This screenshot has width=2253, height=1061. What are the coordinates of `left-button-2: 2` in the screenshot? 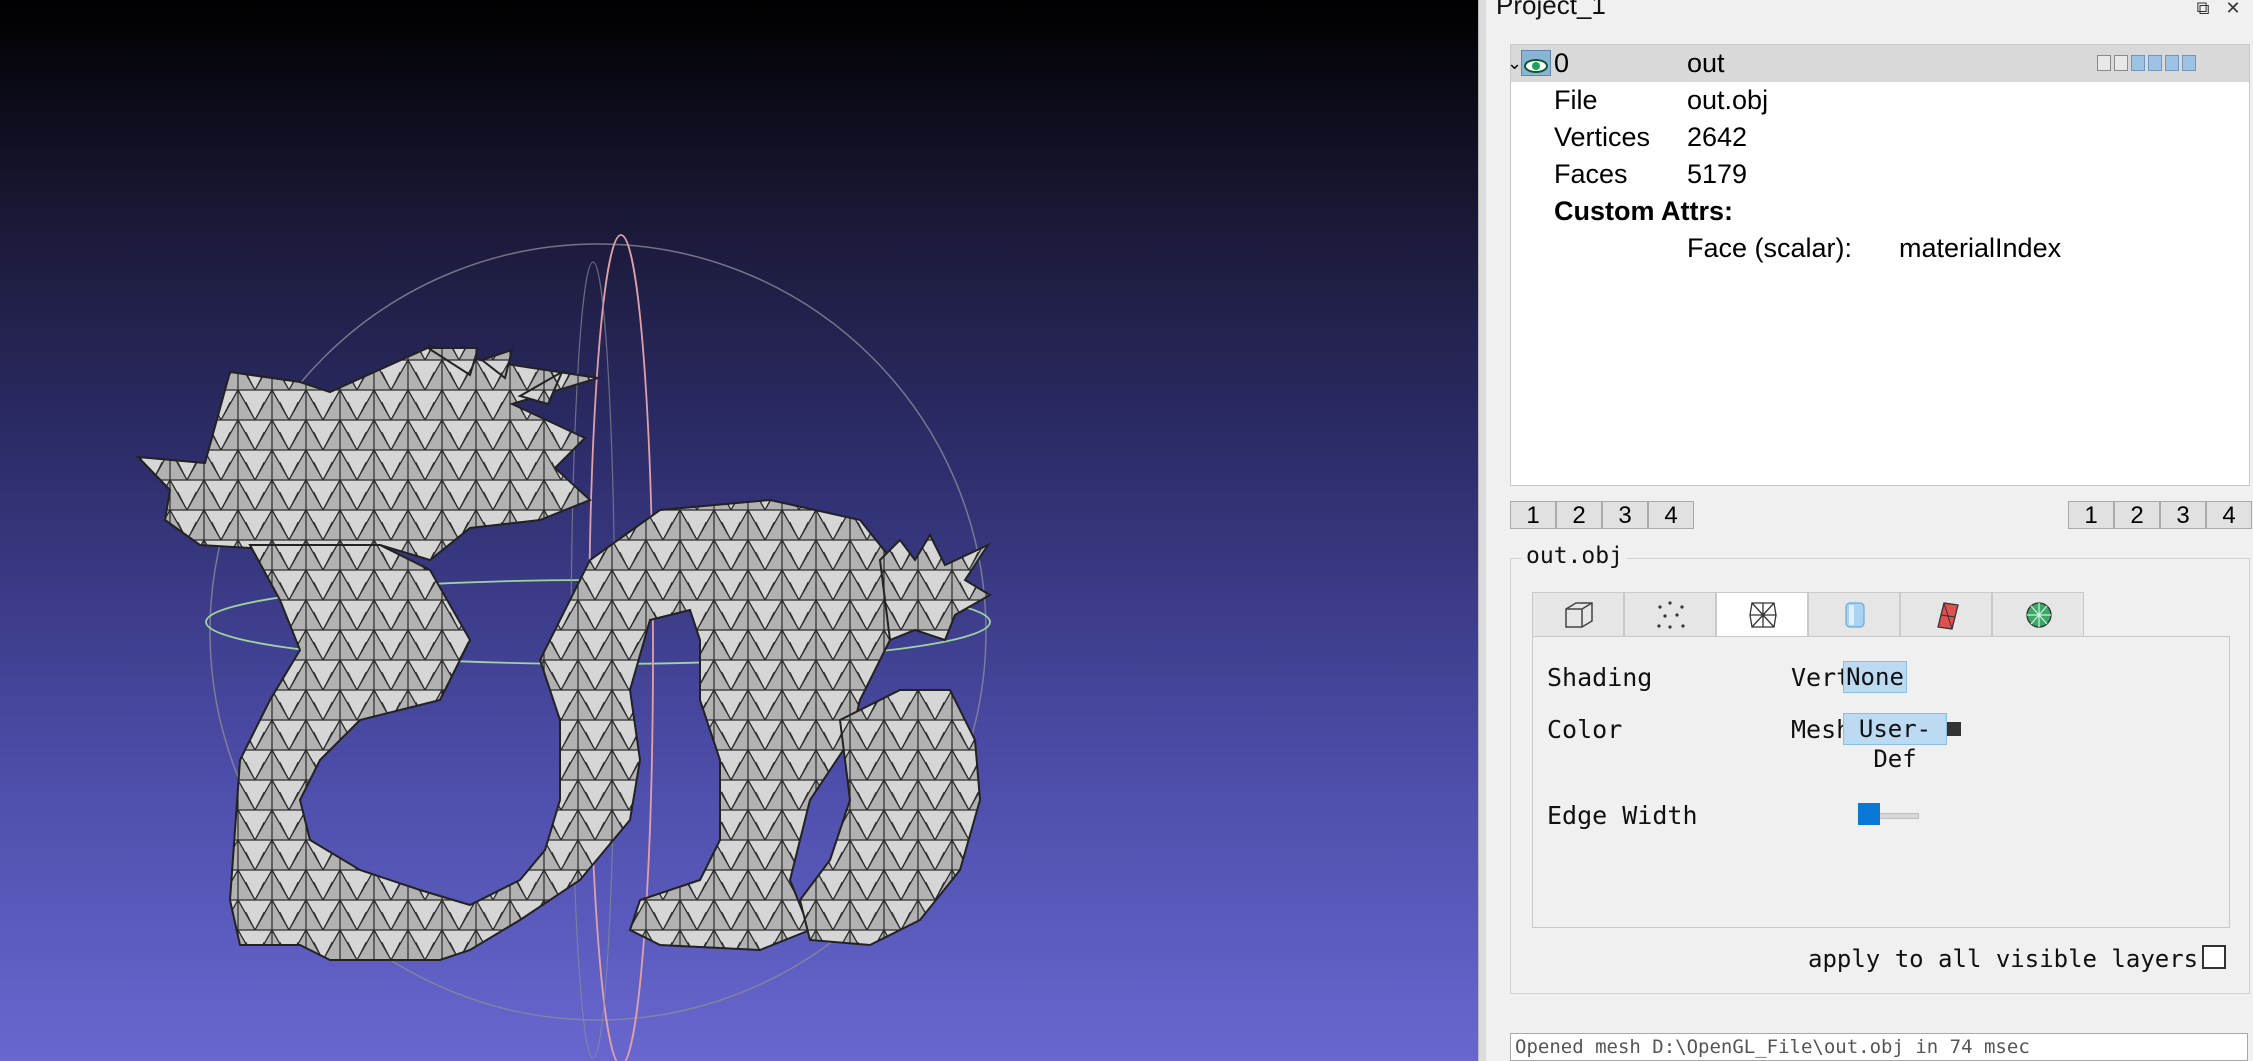 It's located at (1579, 515).